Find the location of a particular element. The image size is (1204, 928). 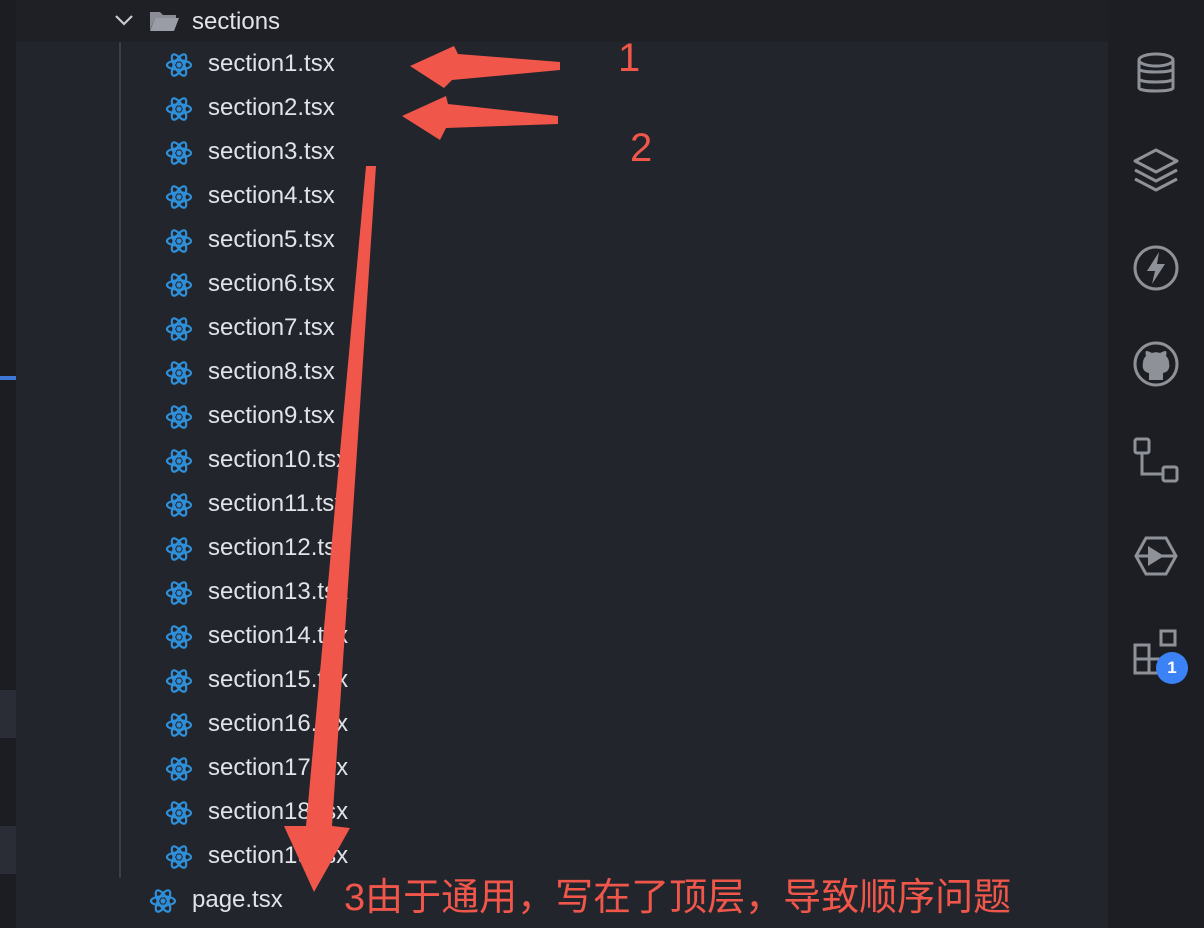

file-label: section14.tsx is located at coordinates (278, 635).